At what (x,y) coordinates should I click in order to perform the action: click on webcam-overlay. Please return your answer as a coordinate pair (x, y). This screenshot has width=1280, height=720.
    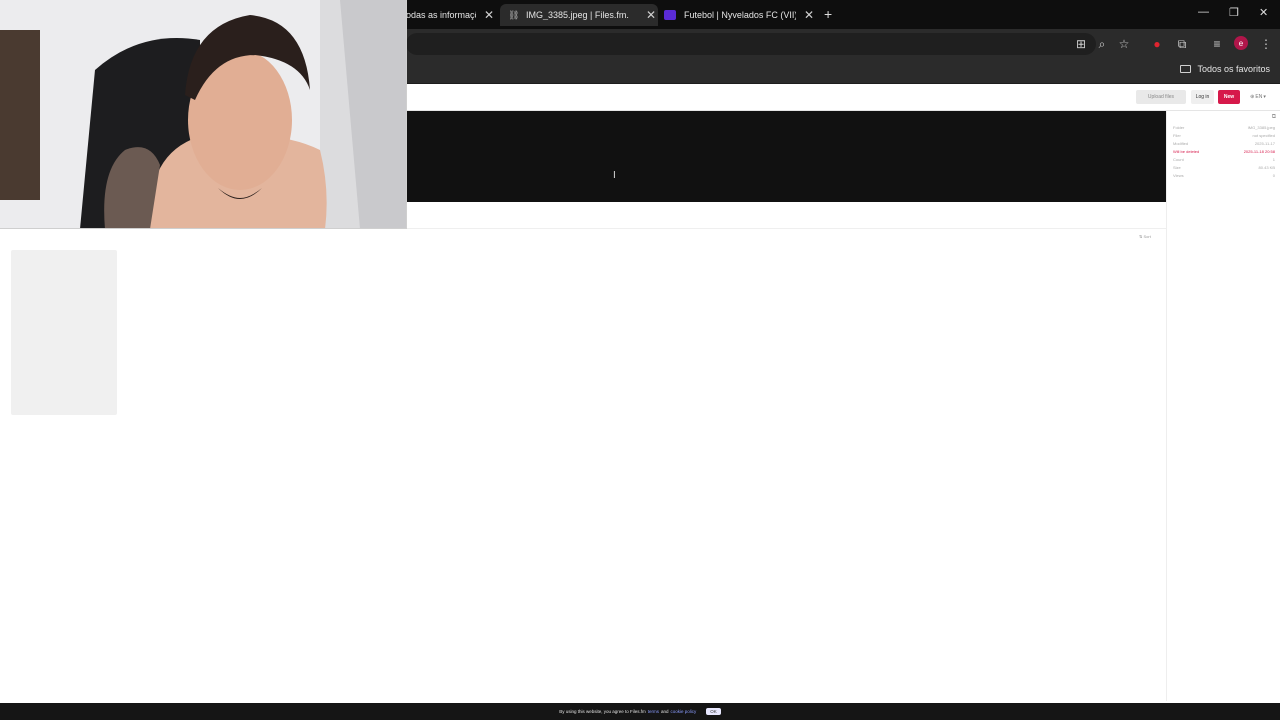
    Looking at the image, I should click on (203, 114).